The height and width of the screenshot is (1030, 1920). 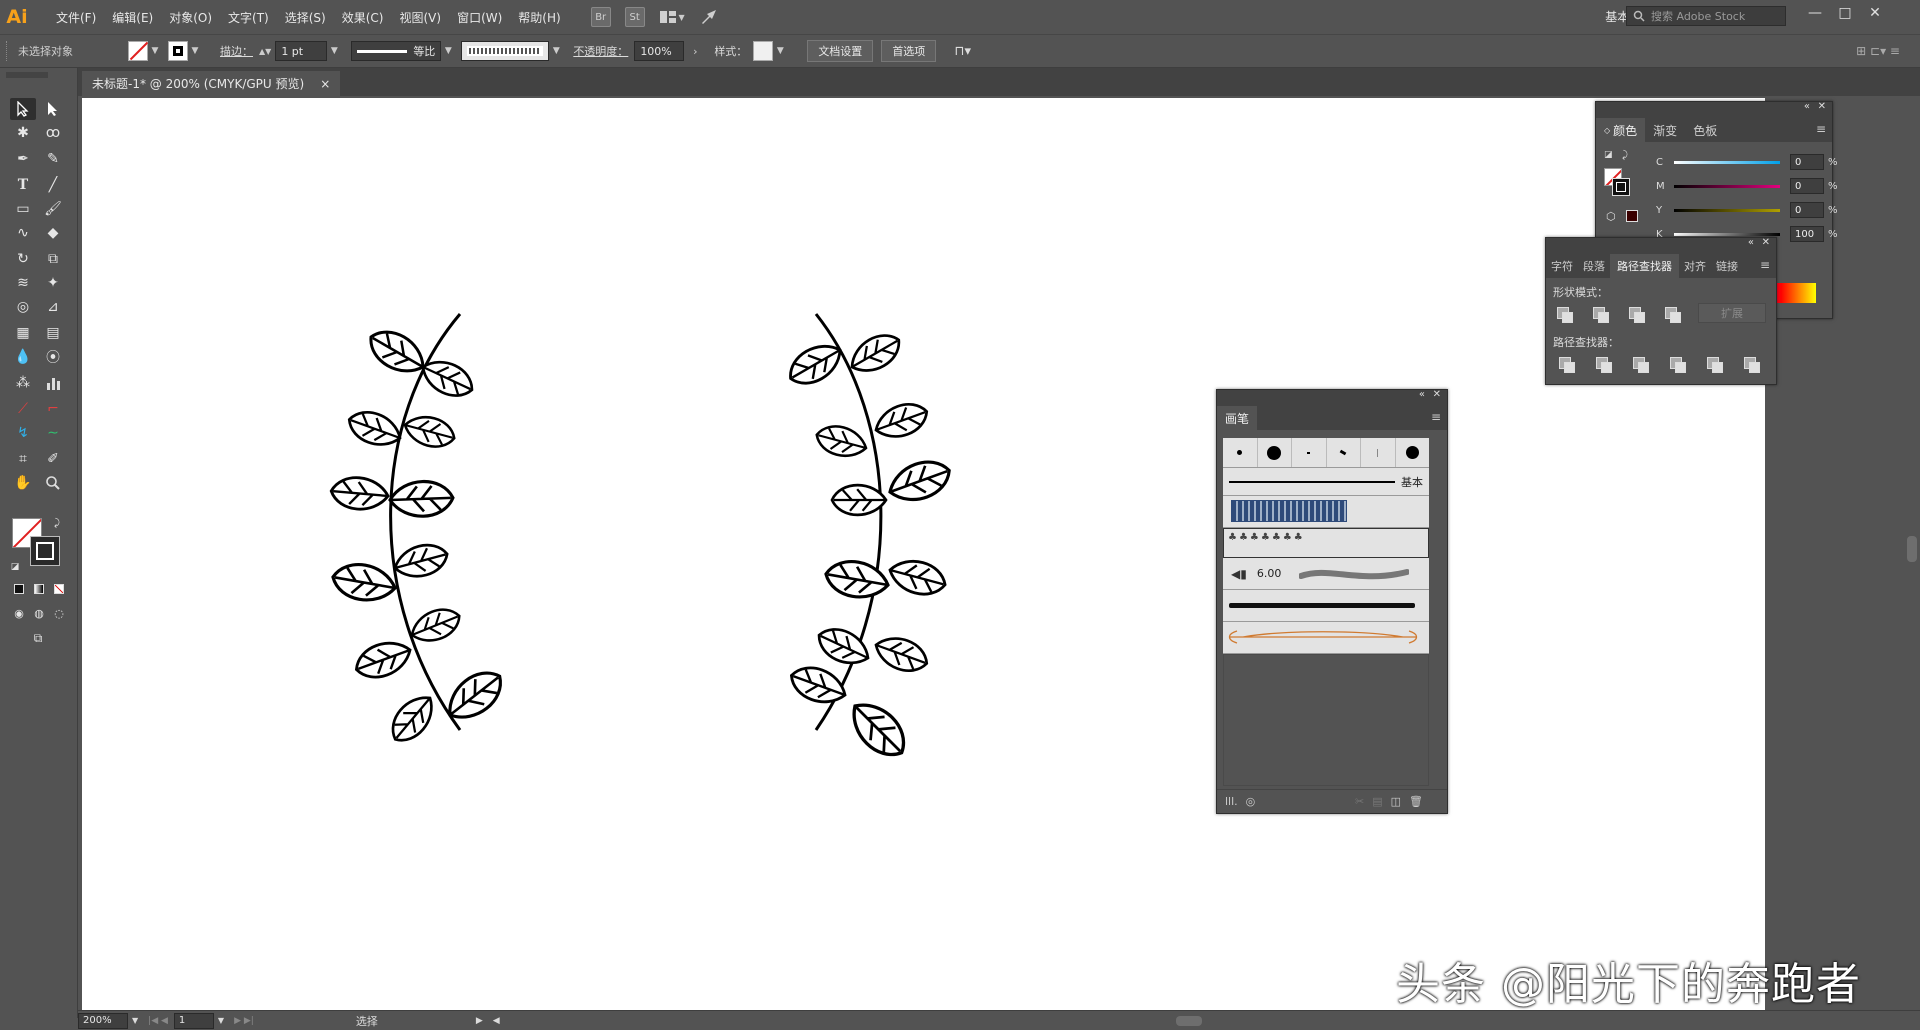 I want to click on toolbox-collapse-strip, so click(x=27, y=75).